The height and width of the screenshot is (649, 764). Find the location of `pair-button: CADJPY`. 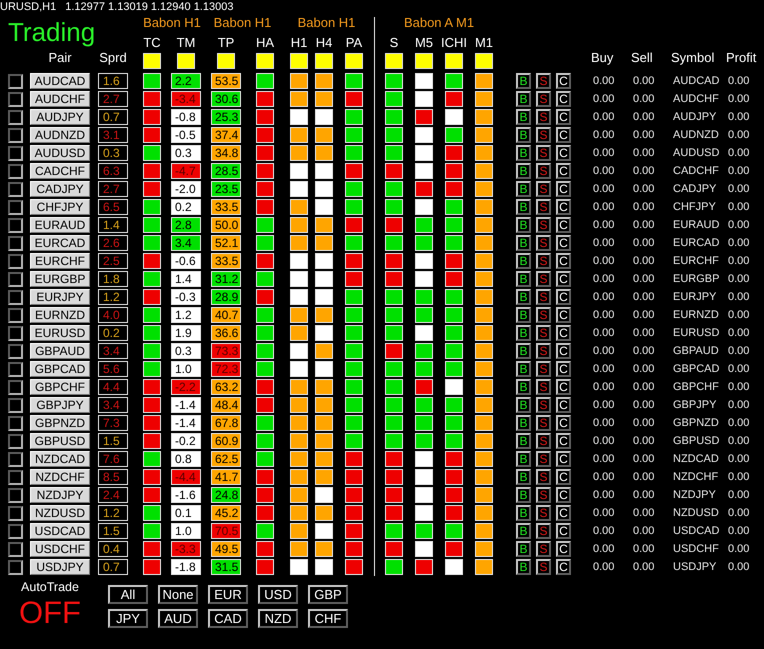

pair-button: CADJPY is located at coordinates (60, 189).